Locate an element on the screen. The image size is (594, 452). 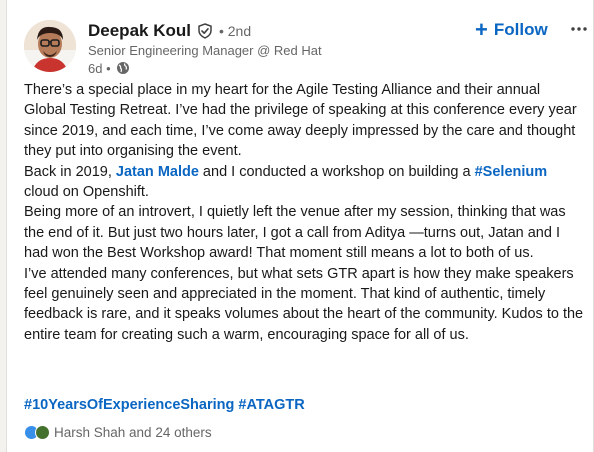
hashtag-row: #10YearsOfExperienceSharing #ATAGTR is located at coordinates (164, 405).